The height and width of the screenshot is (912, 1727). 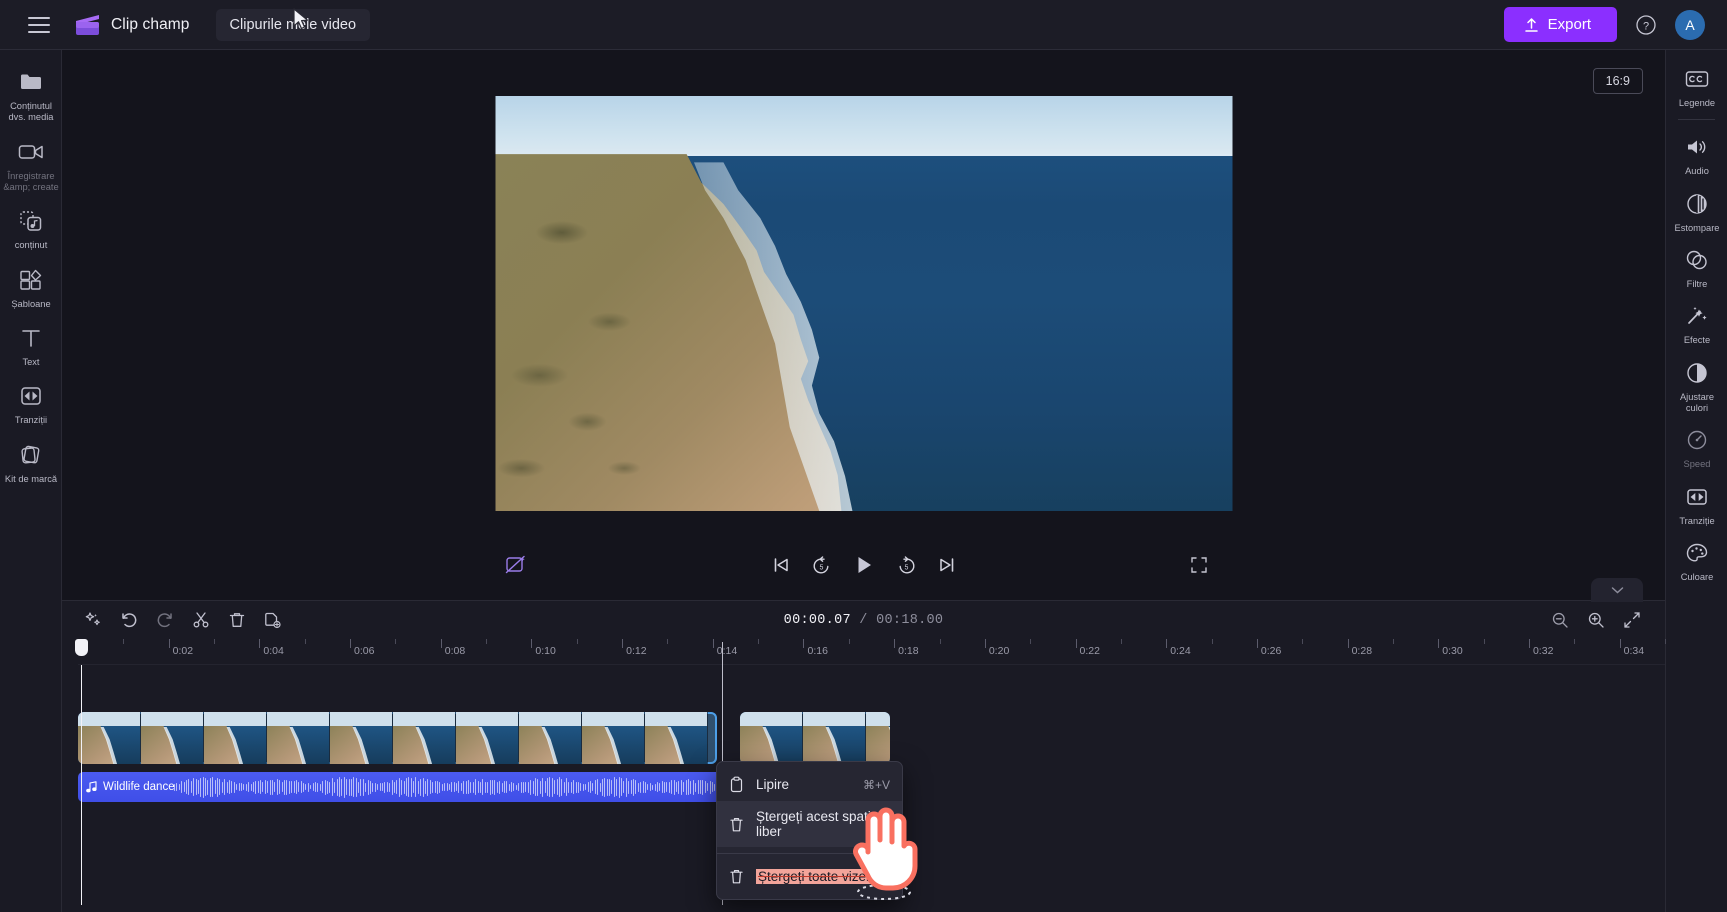 I want to click on sidebar-item-transitions: Tranziții, so click(x=31, y=403).